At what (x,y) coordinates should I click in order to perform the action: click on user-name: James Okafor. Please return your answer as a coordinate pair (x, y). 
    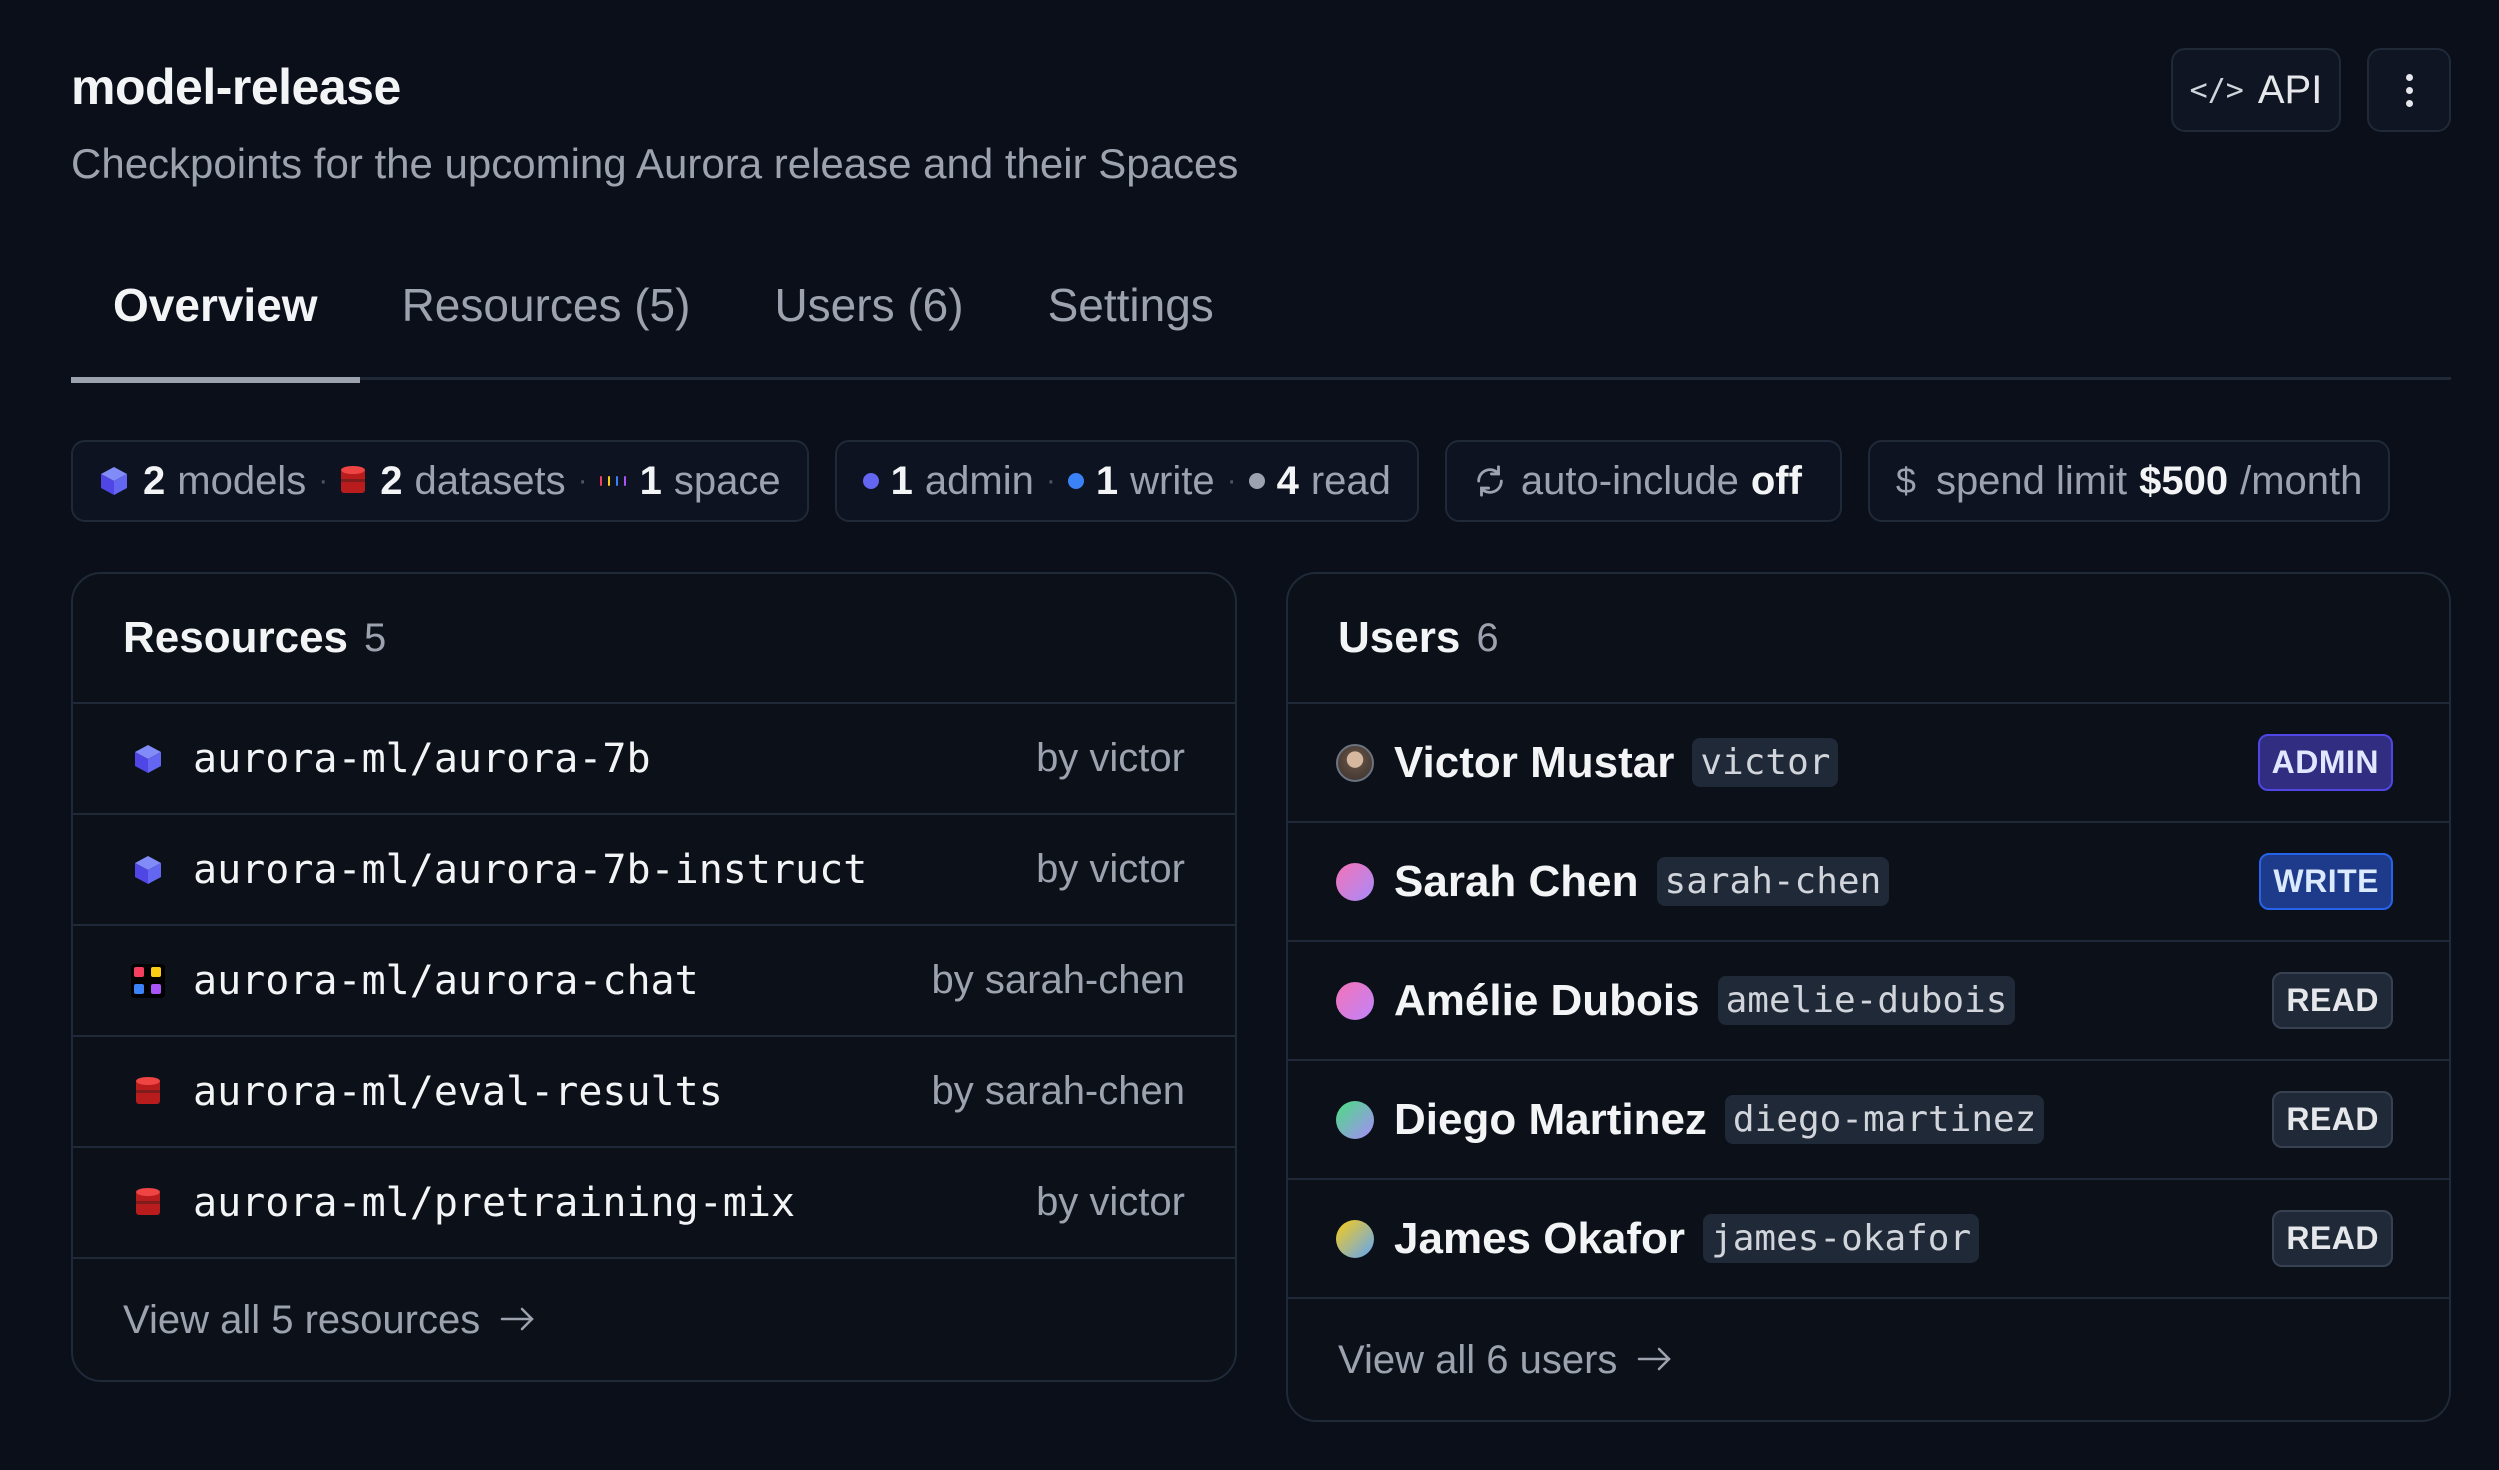
    Looking at the image, I should click on (1539, 1239).